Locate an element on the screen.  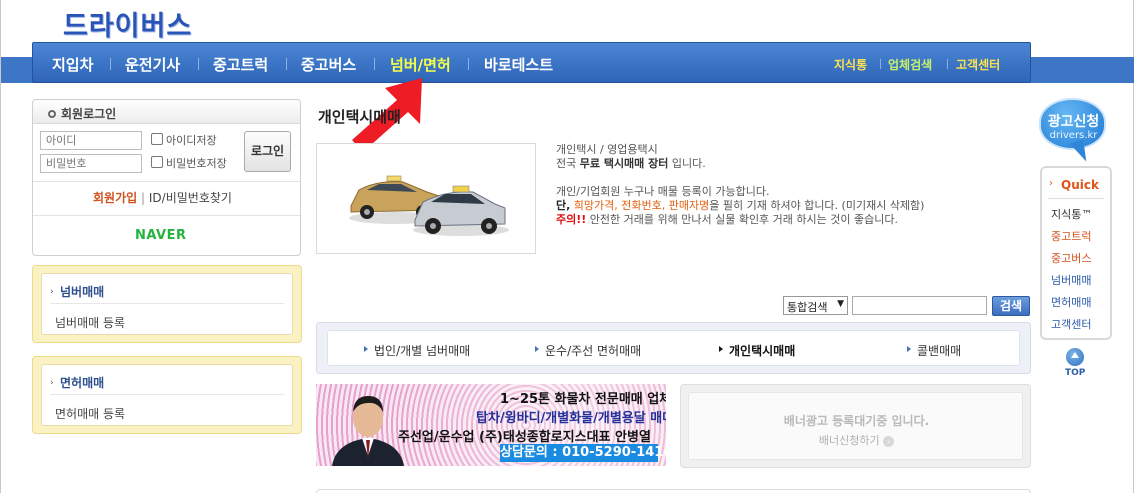
banner-line-2: 탑차/윙바디/개별화물/개별용달 매매 is located at coordinates (571, 418).